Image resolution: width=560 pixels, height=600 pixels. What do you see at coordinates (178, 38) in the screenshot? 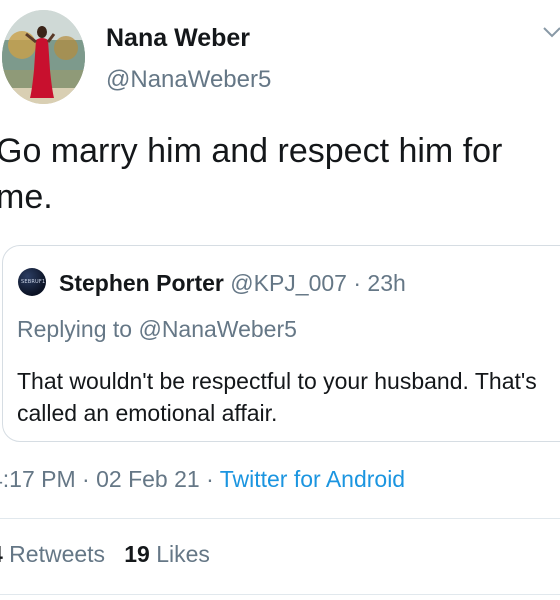
I see `author-display-name: Nana Weber` at bounding box center [178, 38].